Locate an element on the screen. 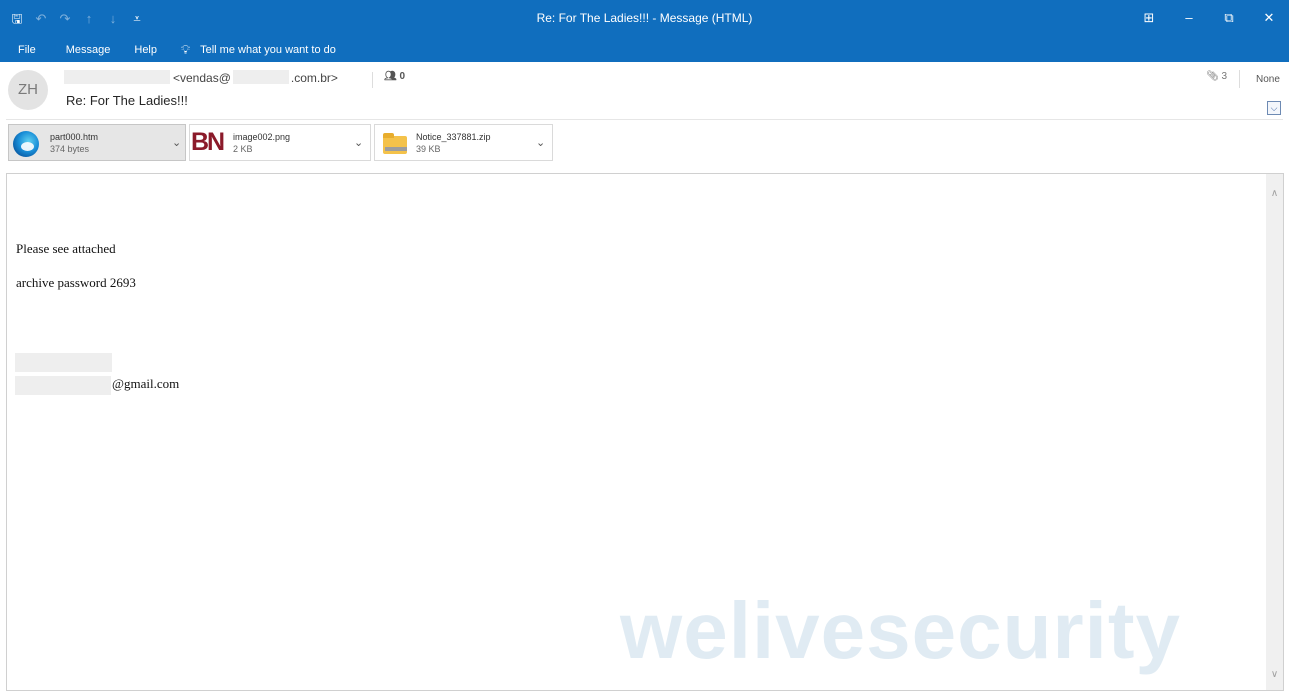 The image size is (1289, 694). tab-message: Message is located at coordinates (88, 50).